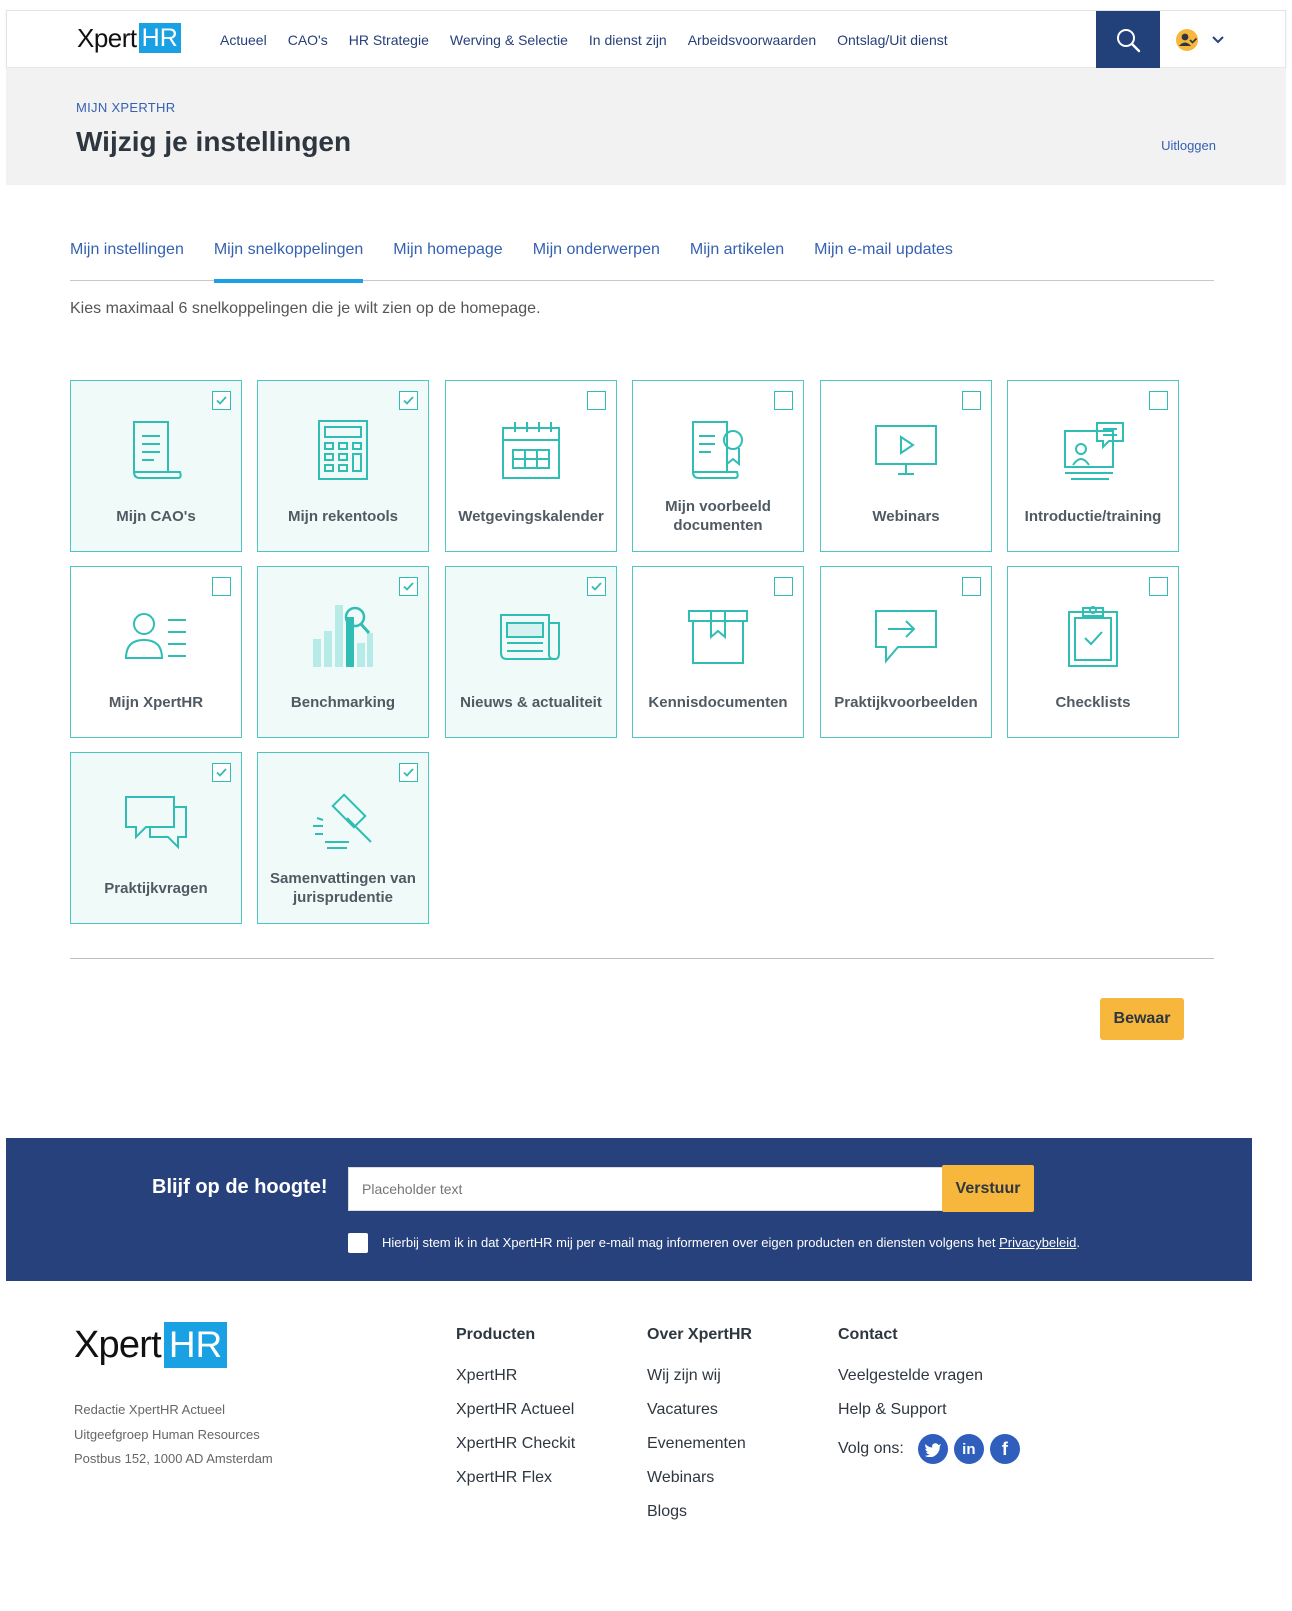 This screenshot has height=1611, width=1292. What do you see at coordinates (699, 1376) in the screenshot?
I see `footer-link: Wij zijn wij` at bounding box center [699, 1376].